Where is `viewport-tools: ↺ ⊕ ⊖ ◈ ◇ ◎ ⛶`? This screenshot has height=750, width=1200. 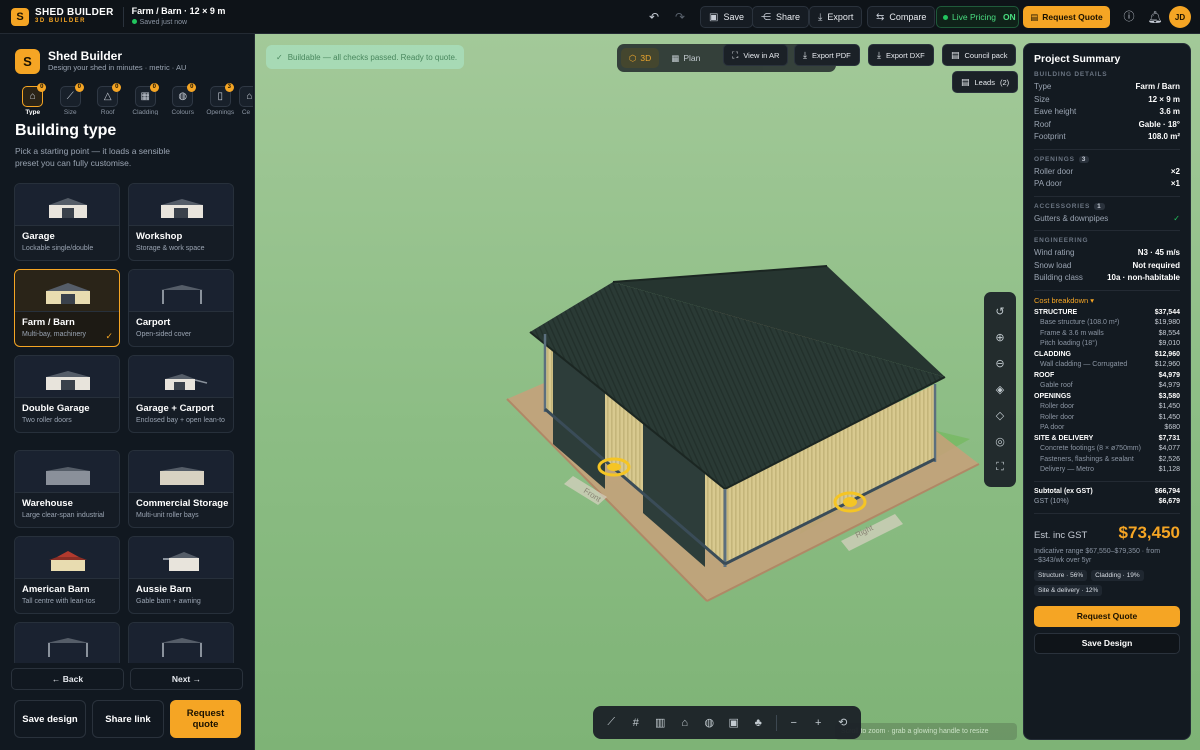 viewport-tools: ↺ ⊕ ⊖ ◈ ◇ ◎ ⛶ is located at coordinates (1000, 389).